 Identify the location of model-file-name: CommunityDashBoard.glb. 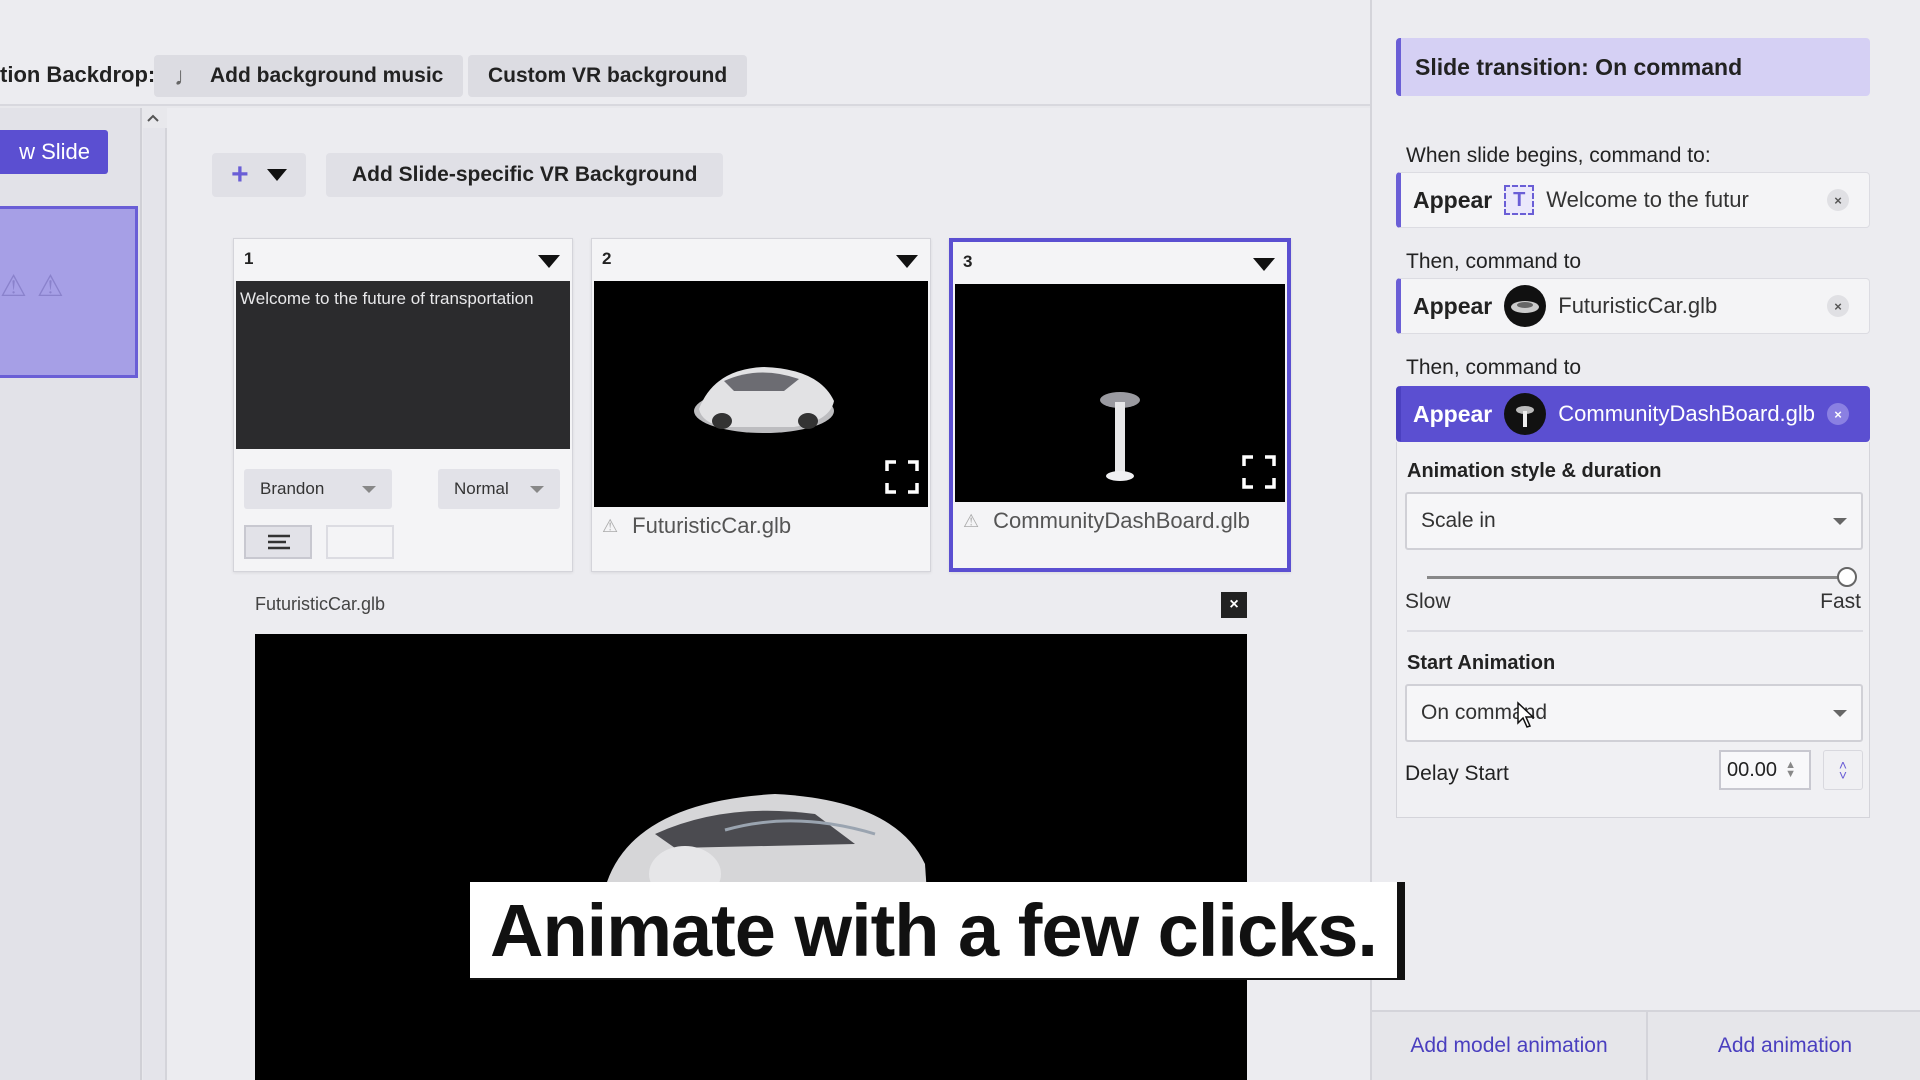
(1121, 520).